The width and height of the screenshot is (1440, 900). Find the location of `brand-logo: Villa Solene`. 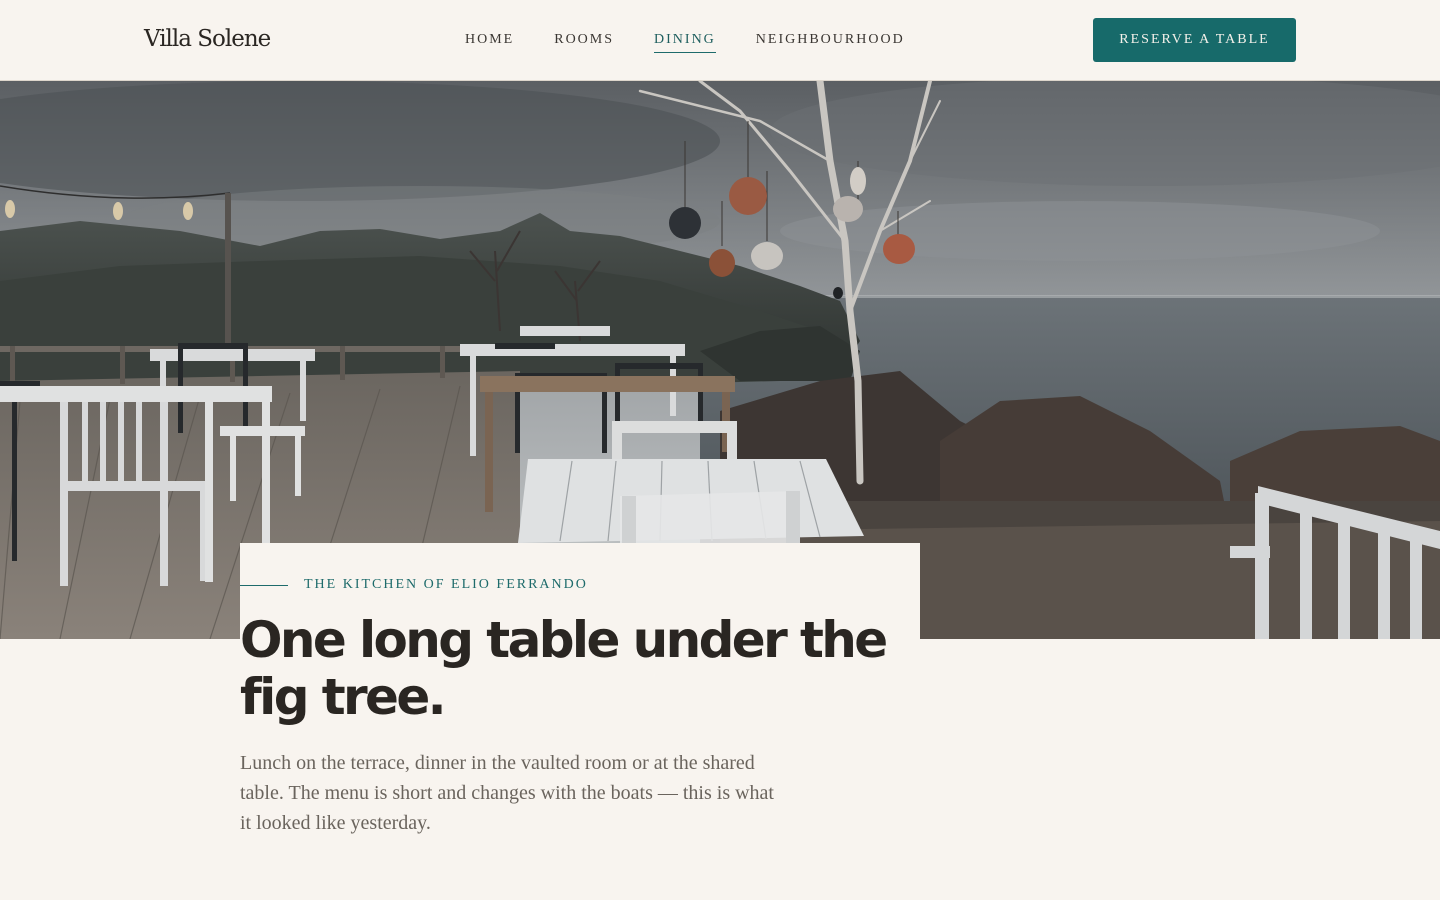

brand-logo: Villa Solene is located at coordinates (207, 39).